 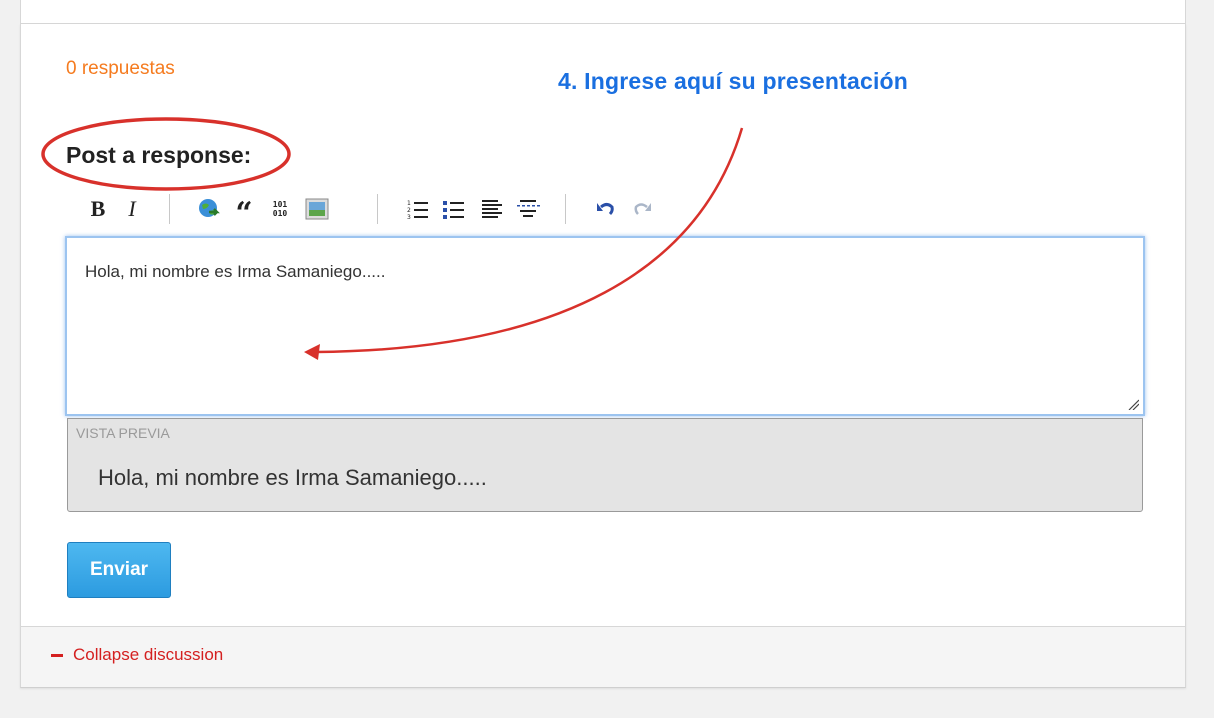 I want to click on svg-text: 1, so click(x=409, y=203).